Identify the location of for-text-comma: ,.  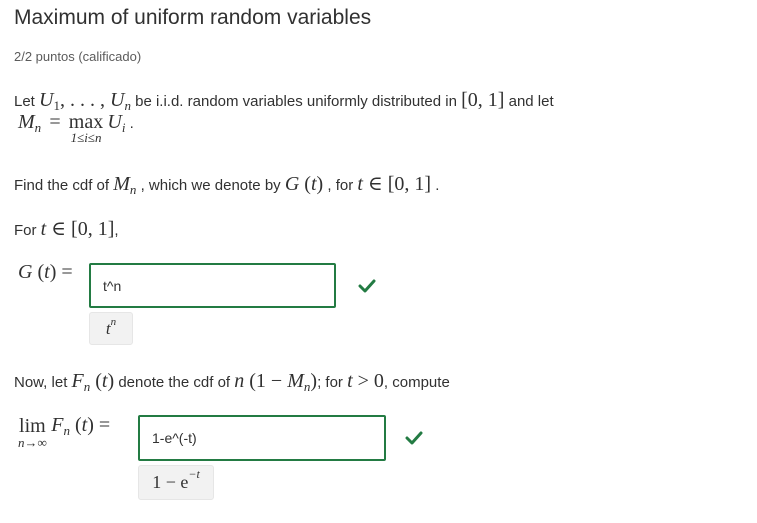
(116, 230).